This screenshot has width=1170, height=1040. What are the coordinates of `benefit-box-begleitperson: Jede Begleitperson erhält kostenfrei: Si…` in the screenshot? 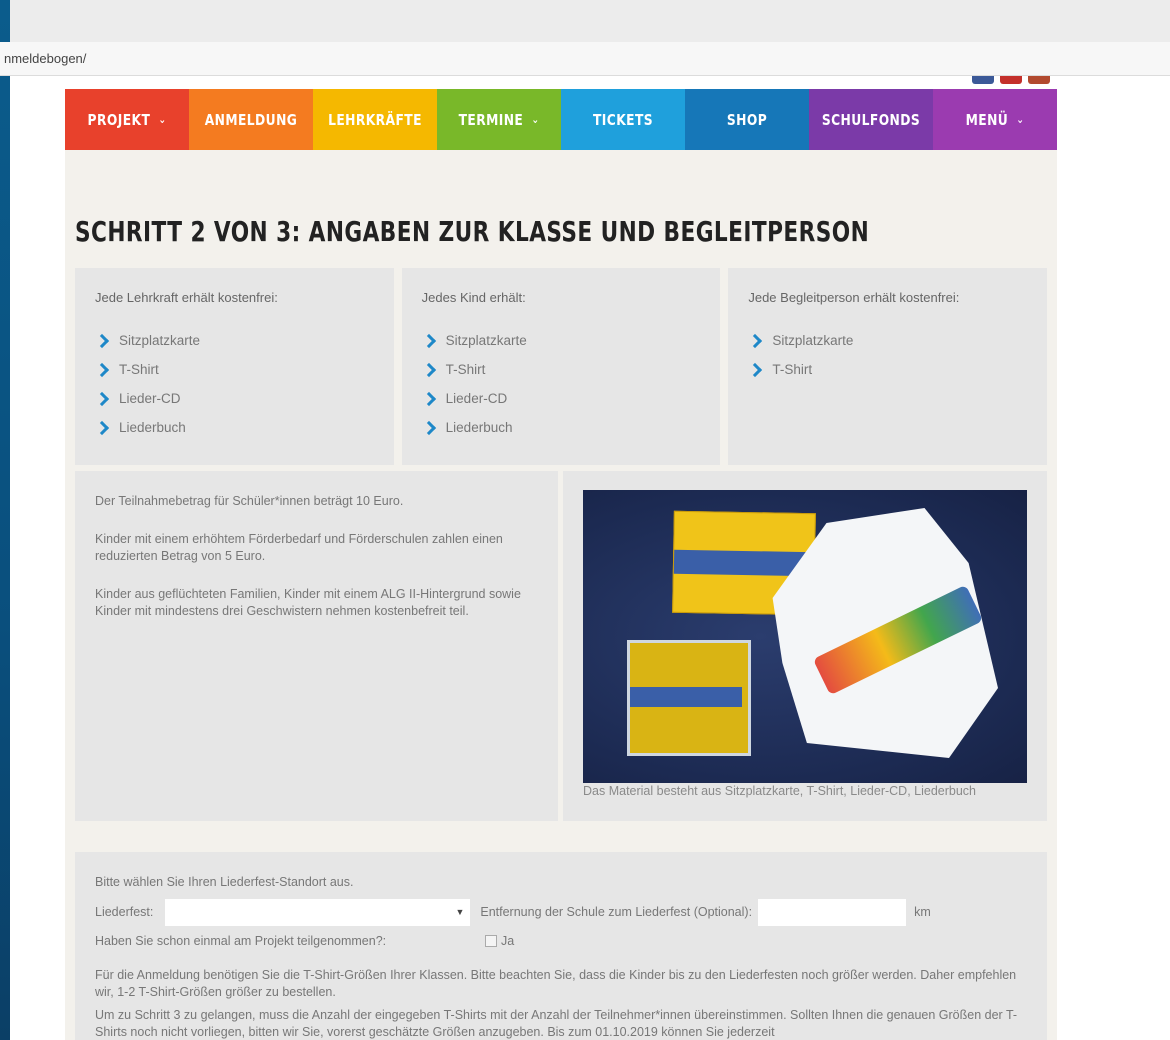 It's located at (888, 366).